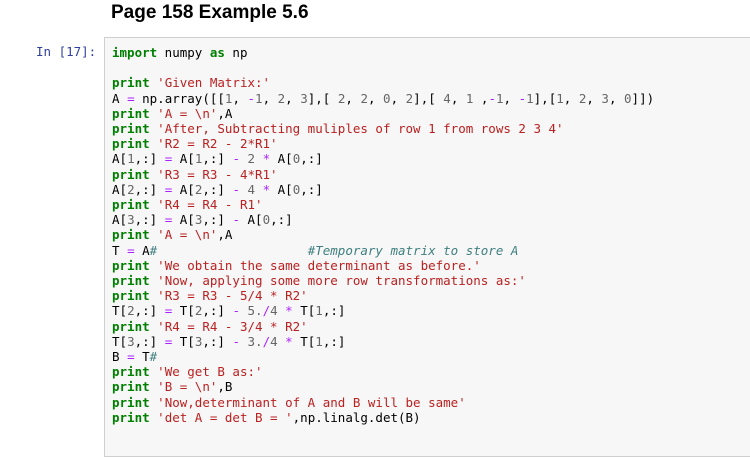 The image size is (750, 457). I want to click on code-line: print 'A = \n',A, so click(383, 234).